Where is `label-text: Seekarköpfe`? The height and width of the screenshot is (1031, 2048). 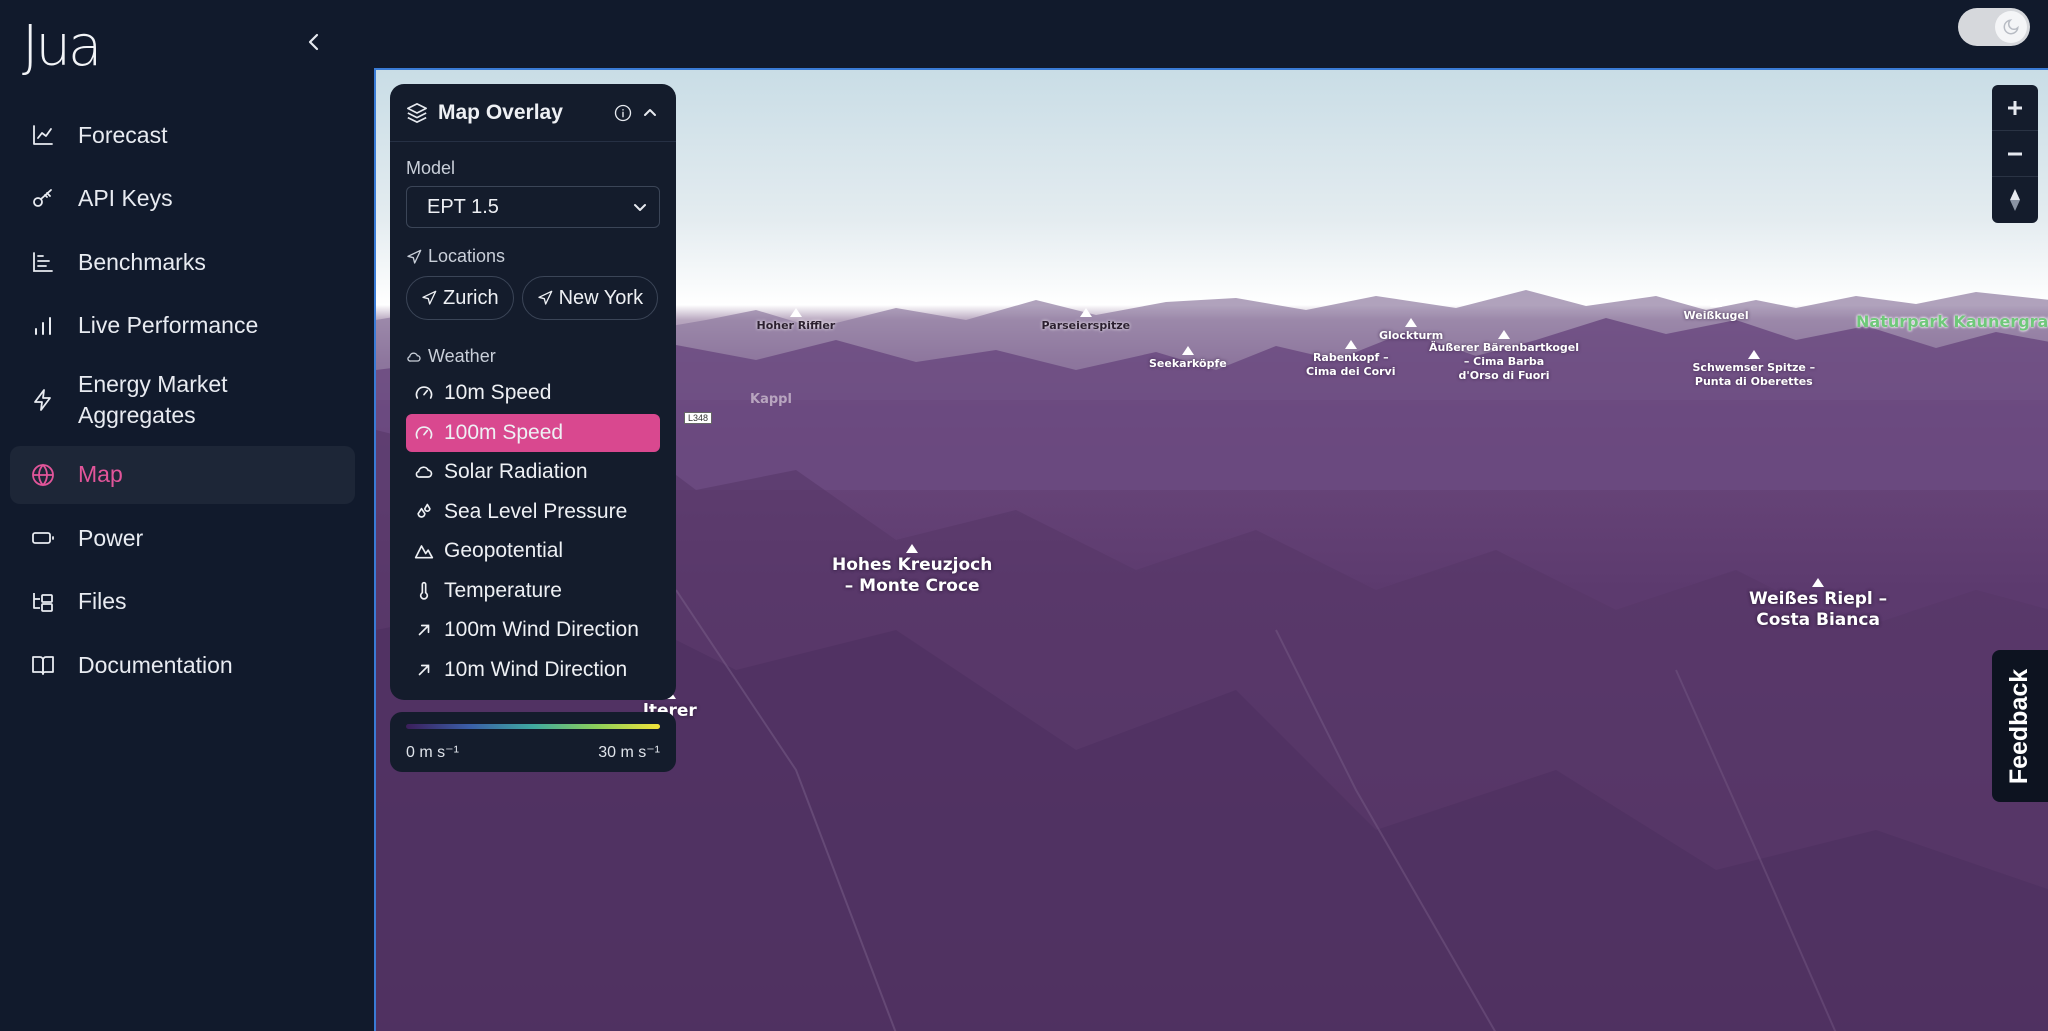
label-text: Seekarköpfe is located at coordinates (1188, 363).